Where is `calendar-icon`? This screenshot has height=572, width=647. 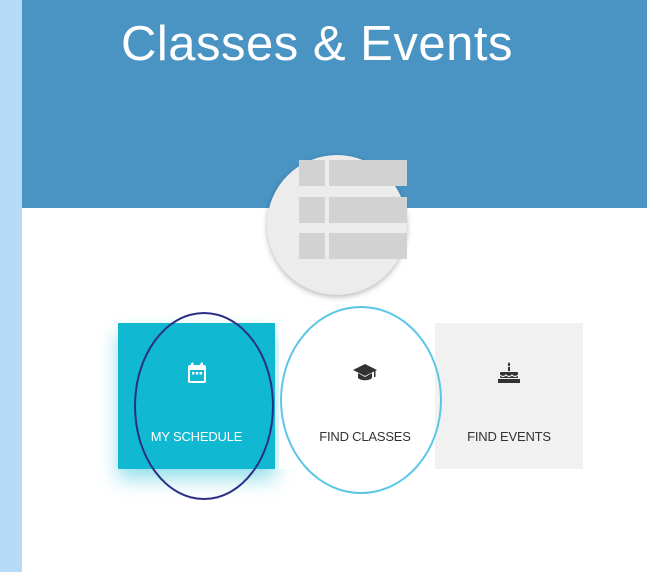
calendar-icon is located at coordinates (197, 373).